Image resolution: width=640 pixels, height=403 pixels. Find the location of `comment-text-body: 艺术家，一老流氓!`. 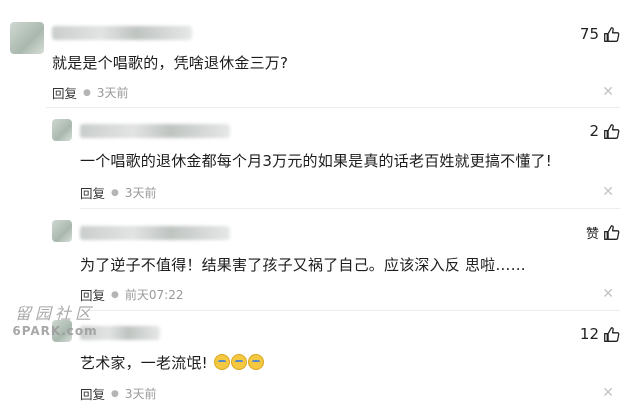

comment-text-body: 艺术家，一老流氓! is located at coordinates (144, 363).